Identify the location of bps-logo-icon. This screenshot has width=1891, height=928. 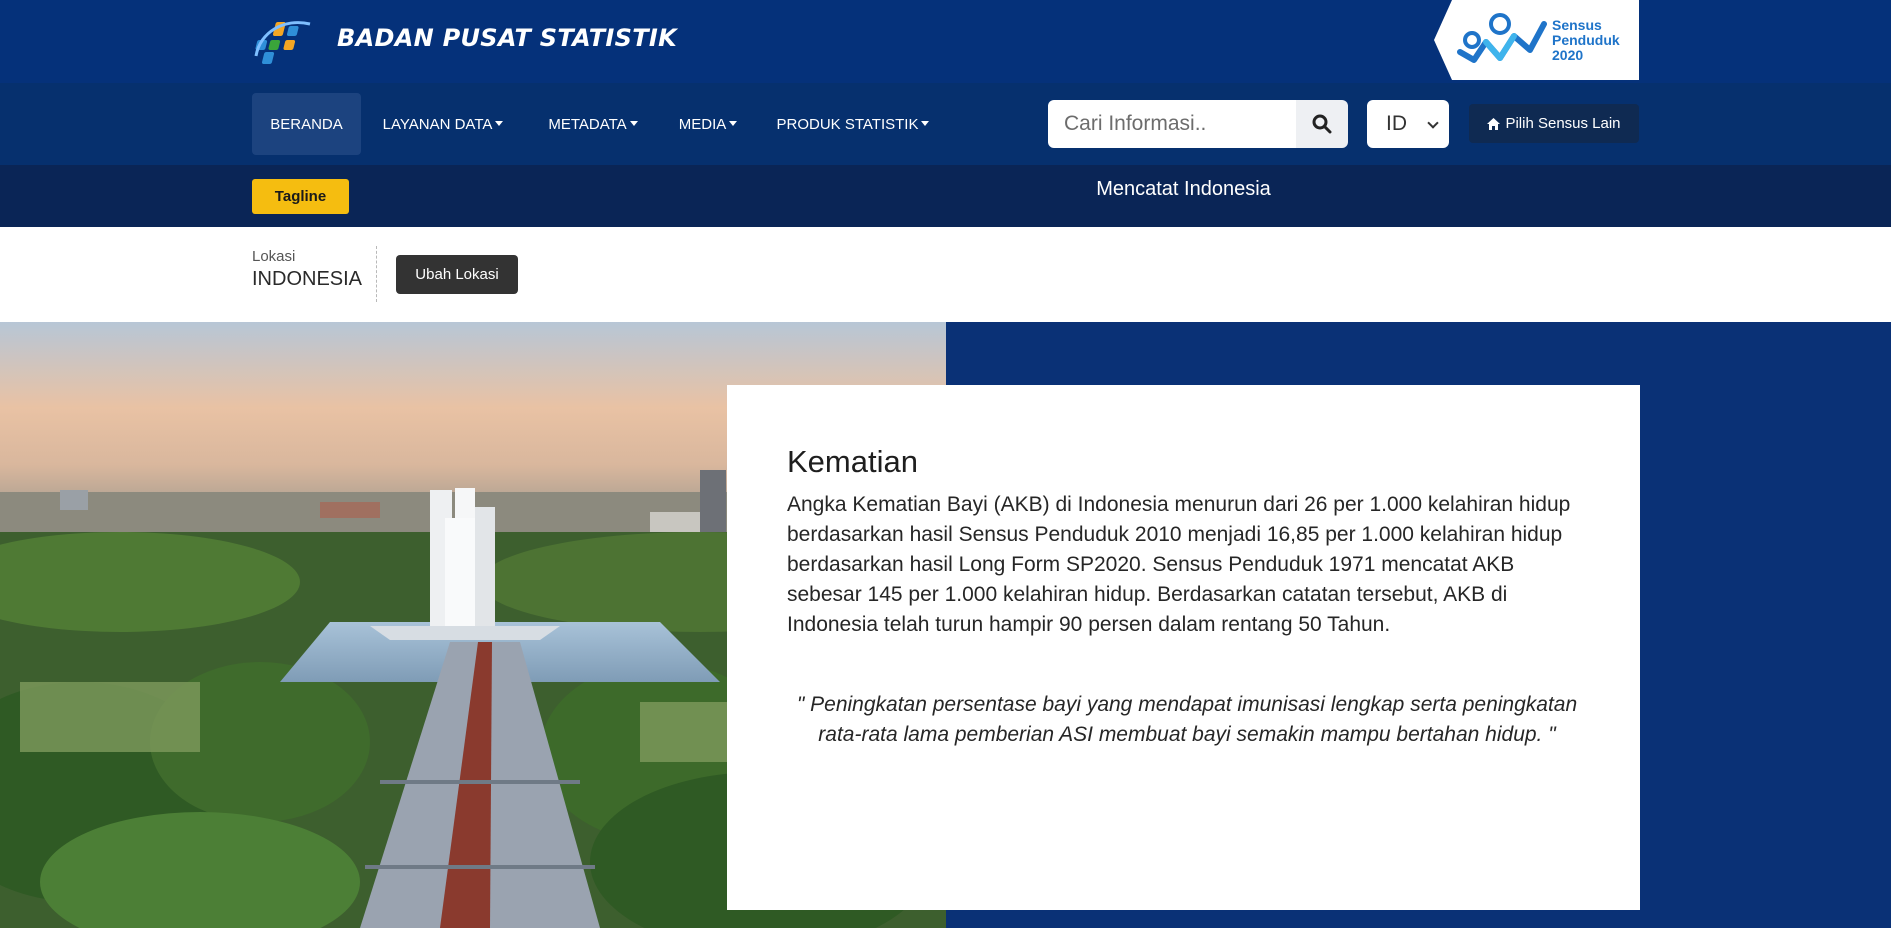
(283, 40).